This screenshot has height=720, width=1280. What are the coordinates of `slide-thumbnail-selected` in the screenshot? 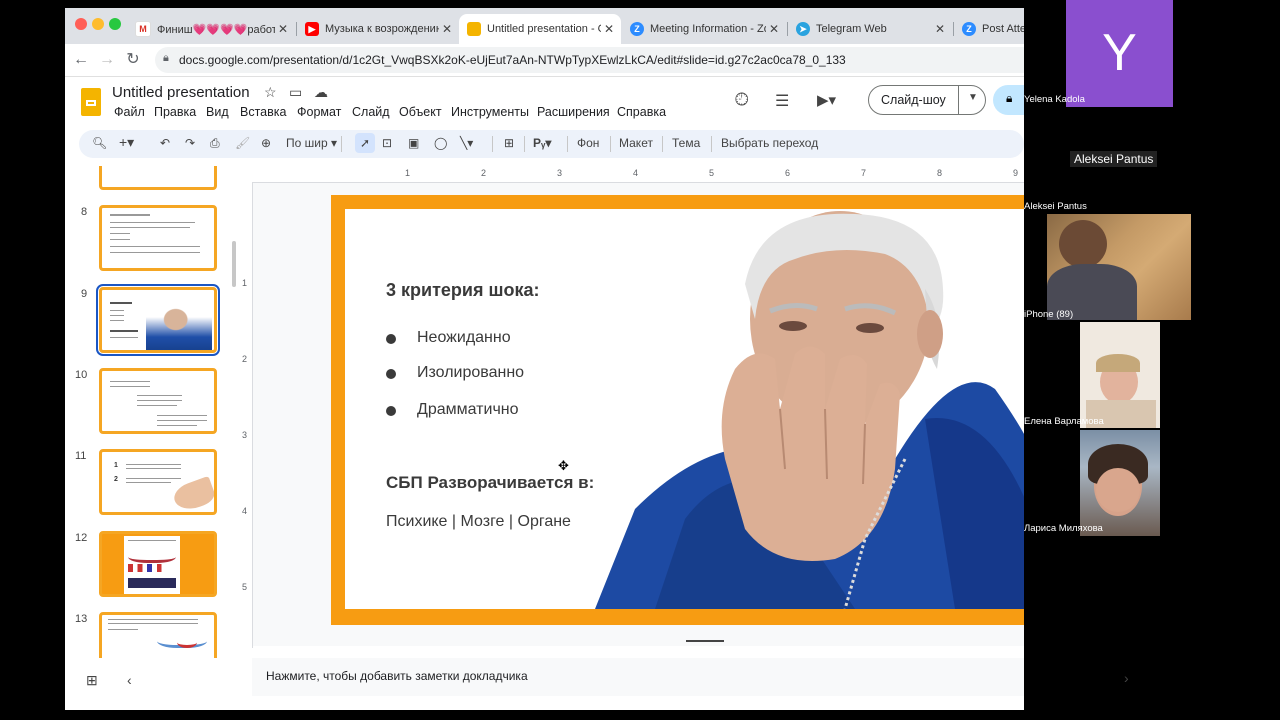 It's located at (158, 320).